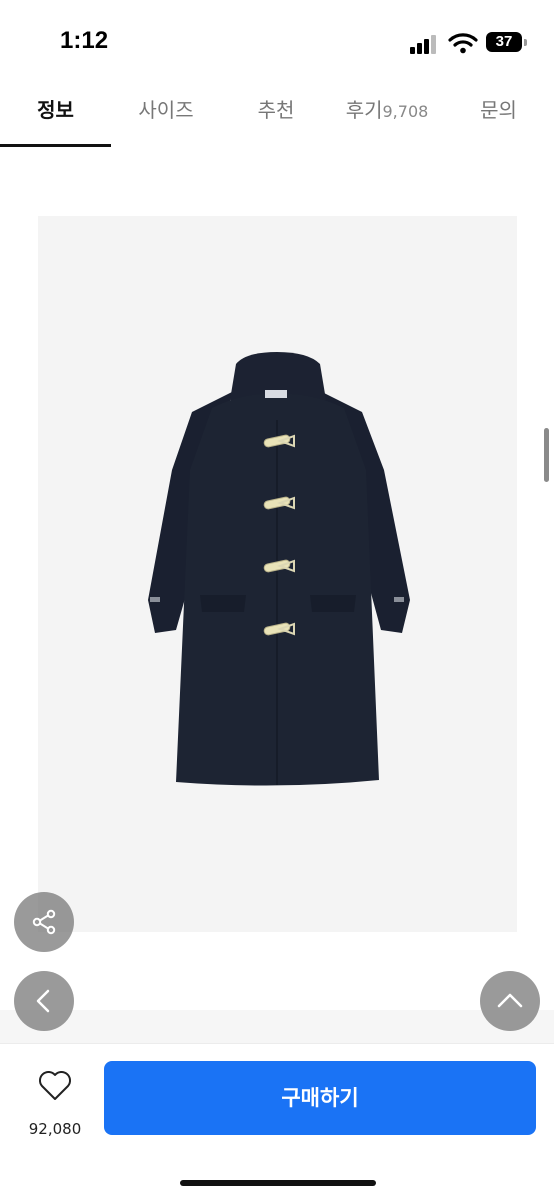 Image resolution: width=554 pixels, height=1201 pixels. What do you see at coordinates (277, 43) in the screenshot?
I see `status-bar: 1:12 37` at bounding box center [277, 43].